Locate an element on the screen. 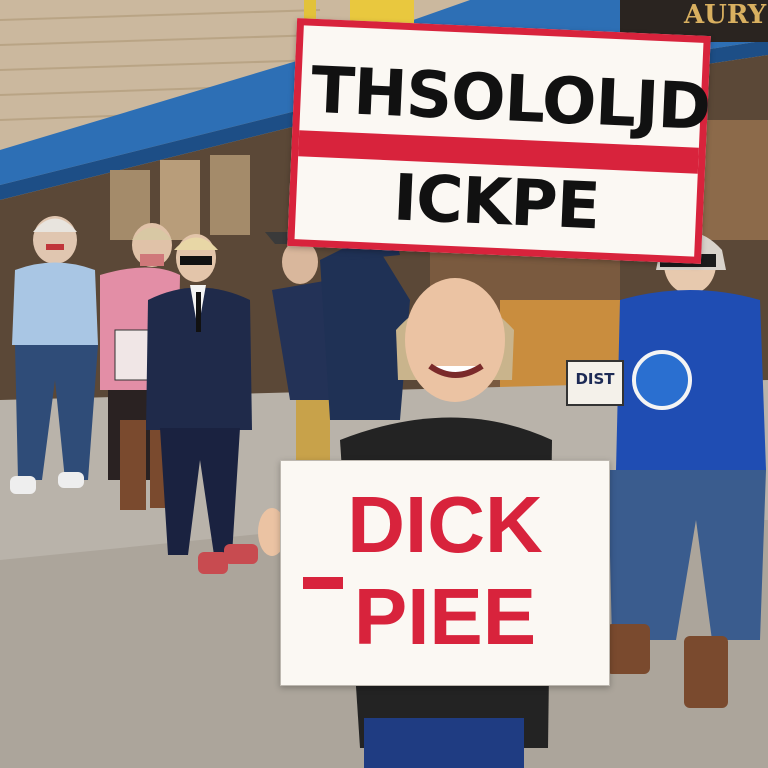 This screenshot has width=768, height=768. bottom-sign-line1: DICK is located at coordinates (445, 524).